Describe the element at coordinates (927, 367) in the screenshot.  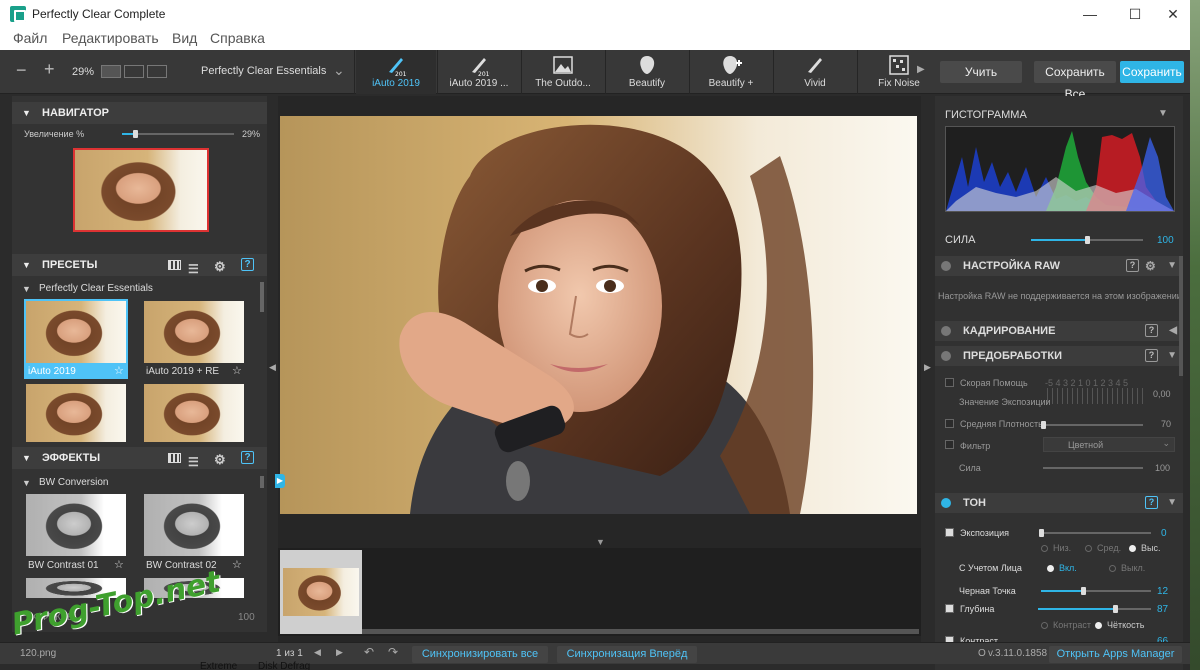
I see `collapse-right-icon: ▶` at that location.